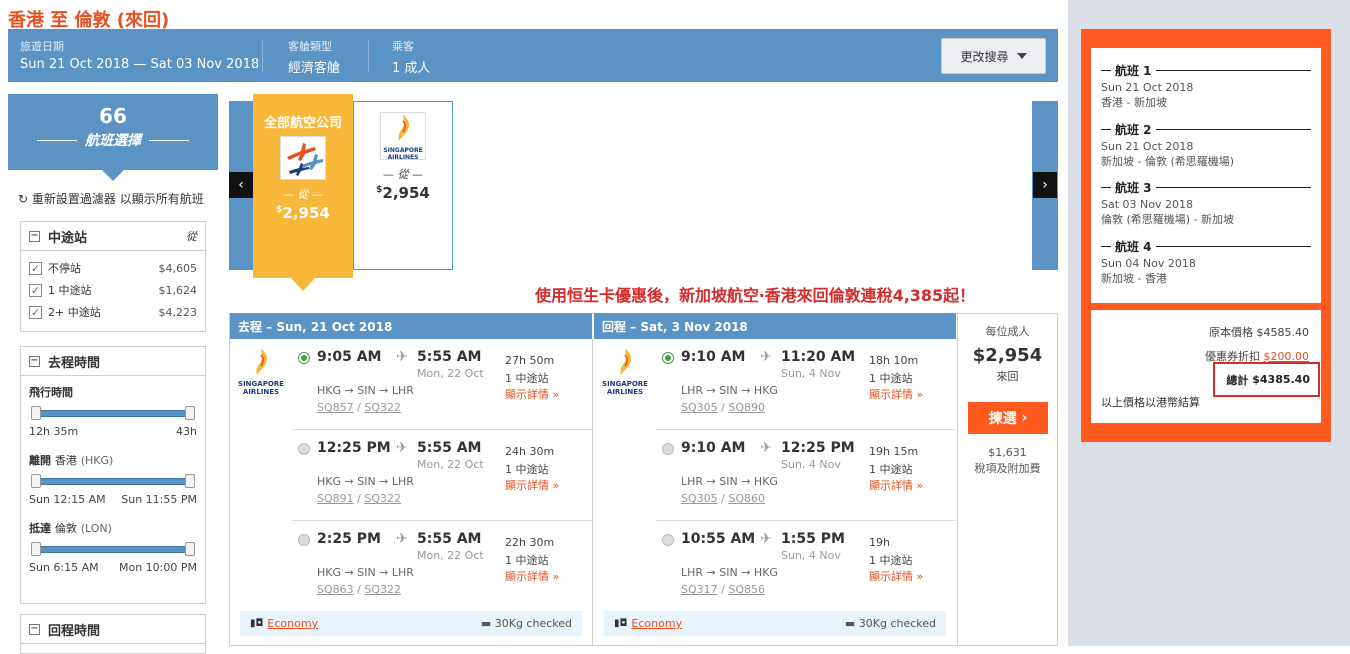  Describe the element at coordinates (113, 549) in the screenshot. I see `arrive-slider` at that location.